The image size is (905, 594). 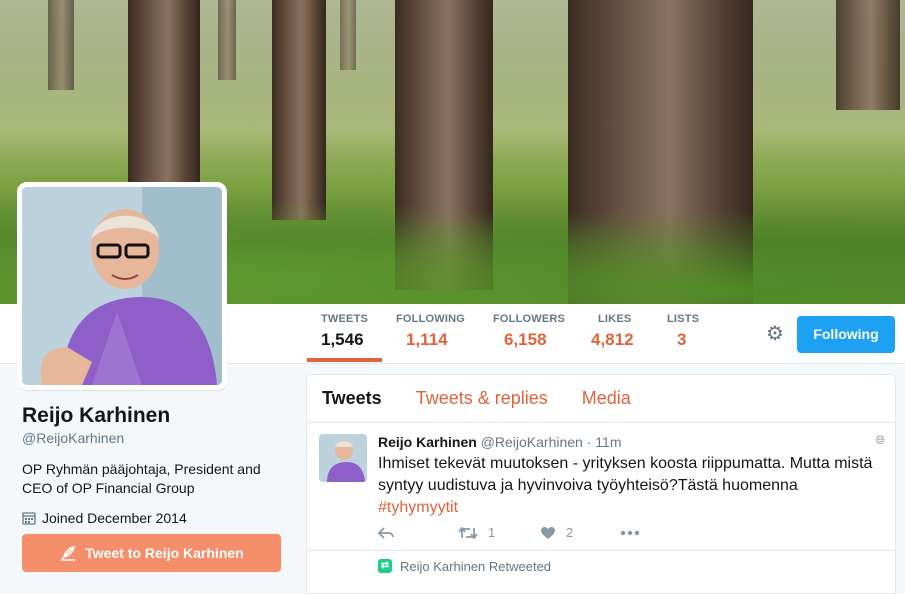 What do you see at coordinates (615, 319) in the screenshot?
I see `stat-likes-label: LIKES` at bounding box center [615, 319].